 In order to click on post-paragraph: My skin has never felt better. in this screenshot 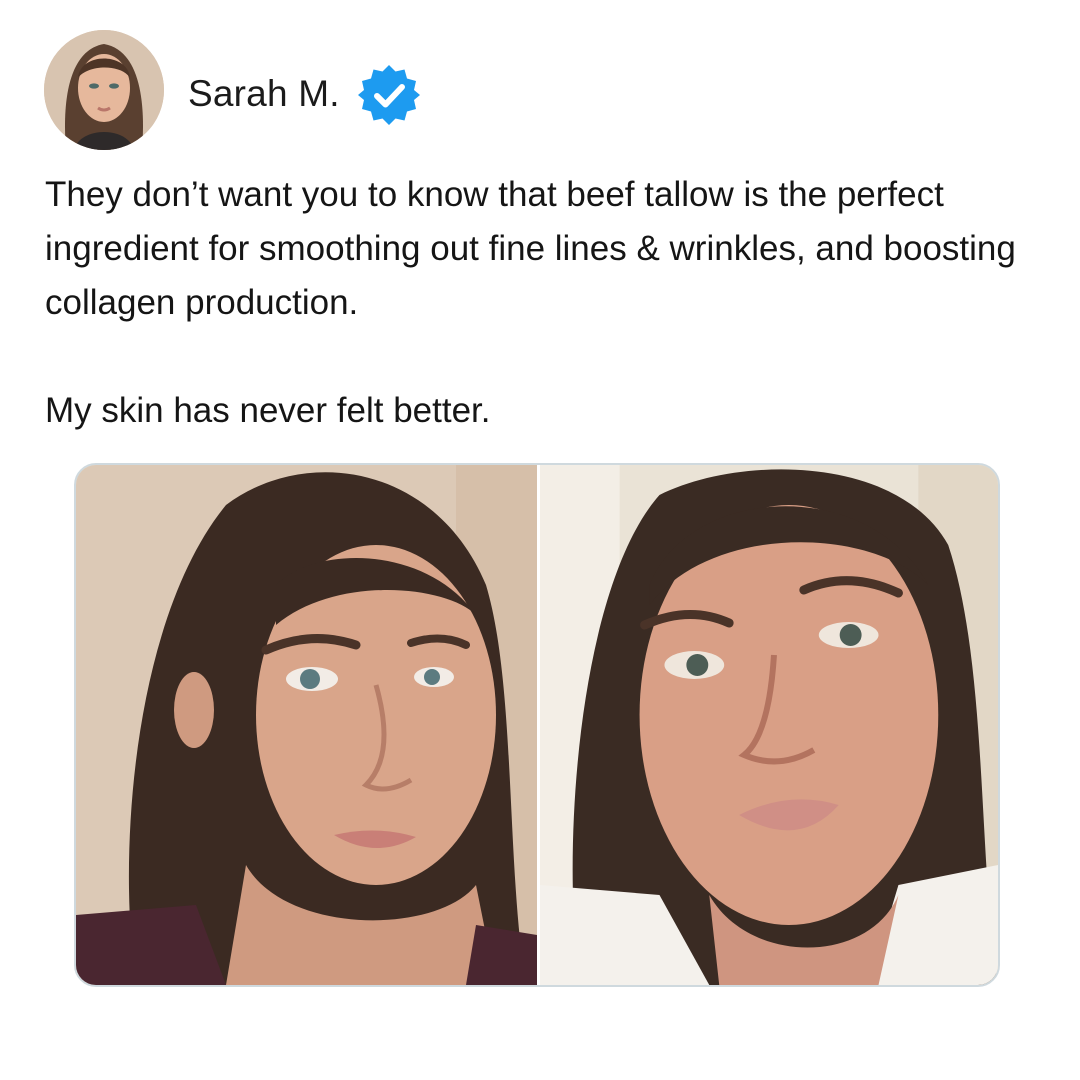, I will do `click(268, 410)`.